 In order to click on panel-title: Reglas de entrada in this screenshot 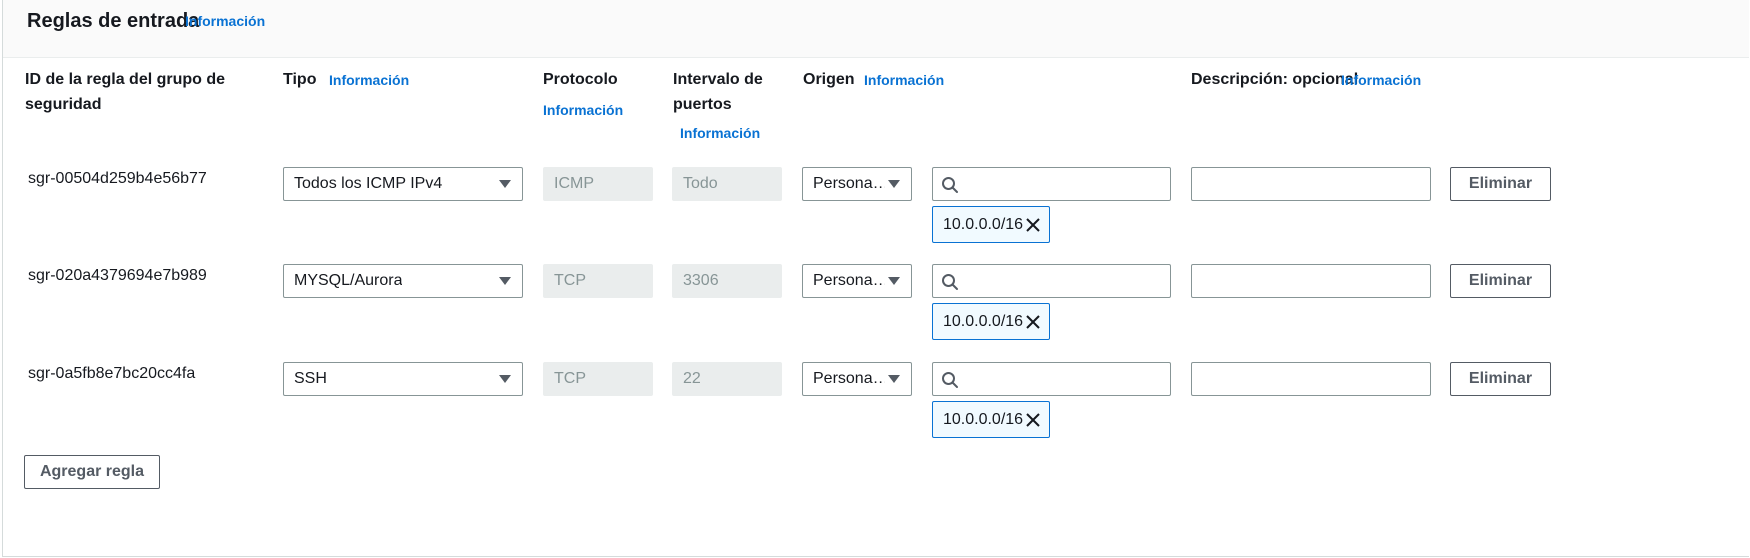, I will do `click(113, 21)`.